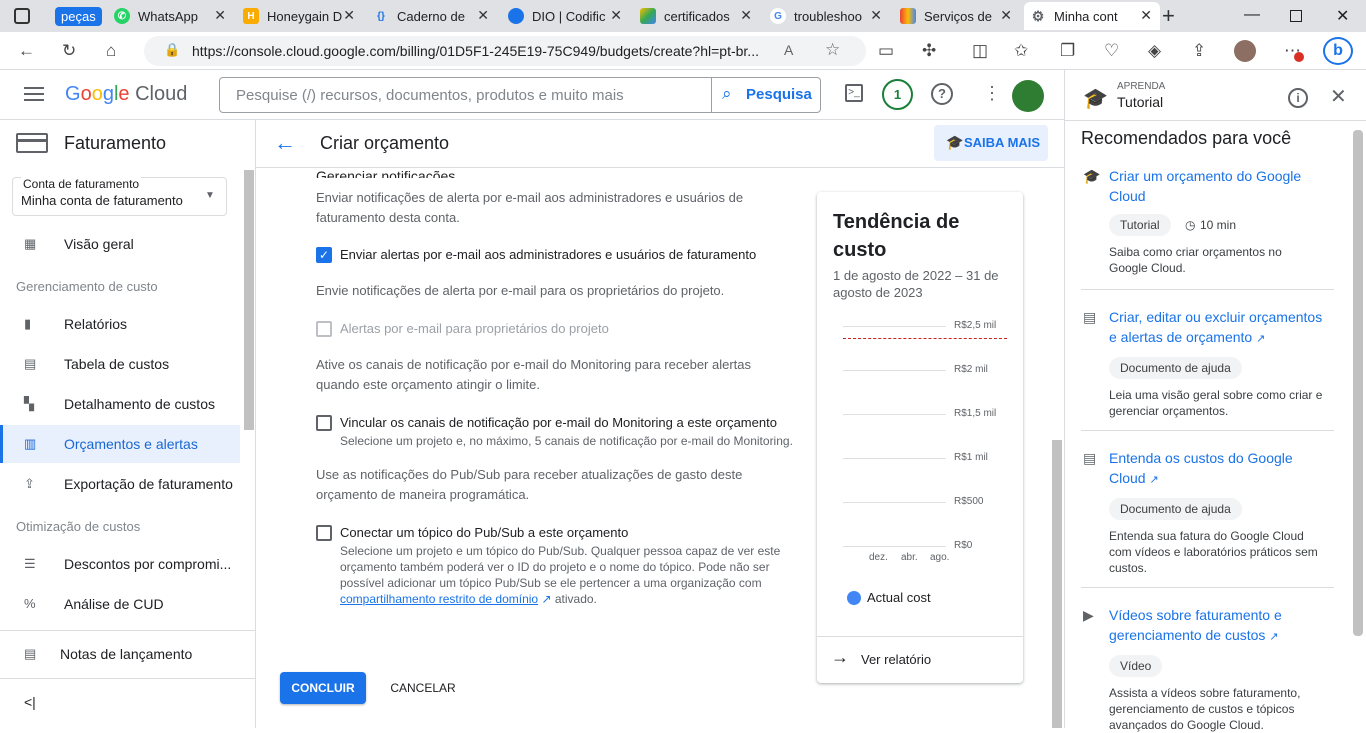 The image size is (1366, 733). What do you see at coordinates (30, 702) in the screenshot?
I see `collapse-sidebar-icon: <|` at bounding box center [30, 702].